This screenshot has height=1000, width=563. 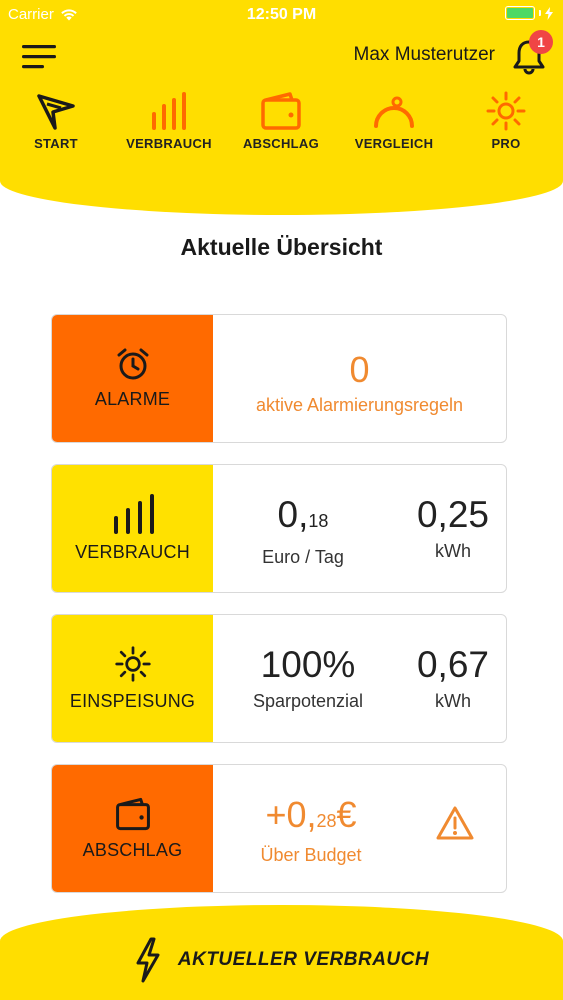 I want to click on nav-item-abschlag: ABSCHLAG, so click(x=281, y=120).